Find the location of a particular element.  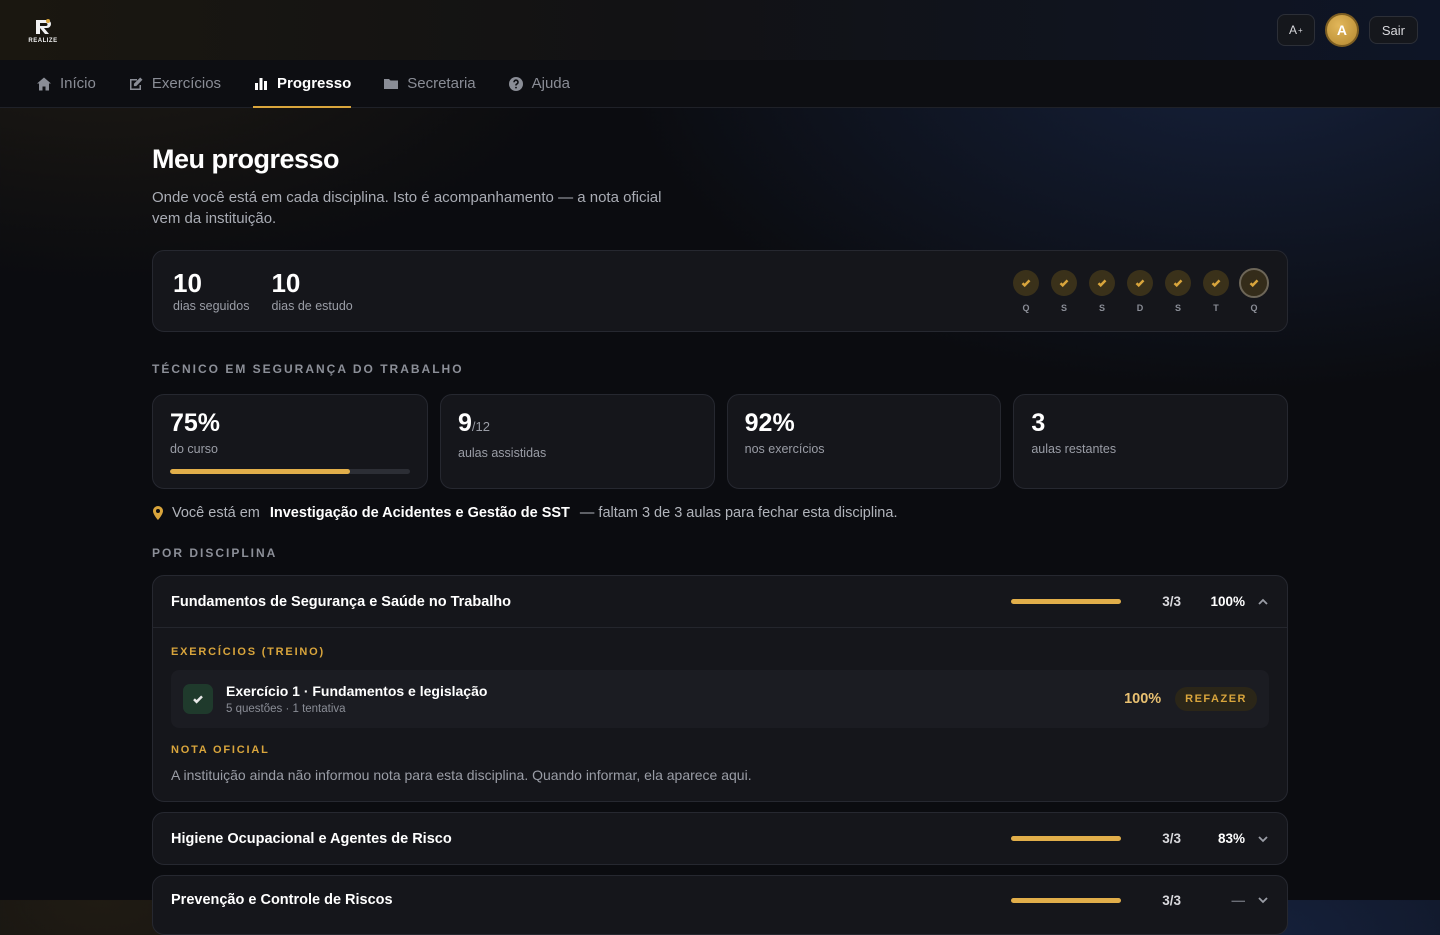

day-label: T is located at coordinates (1216, 307).